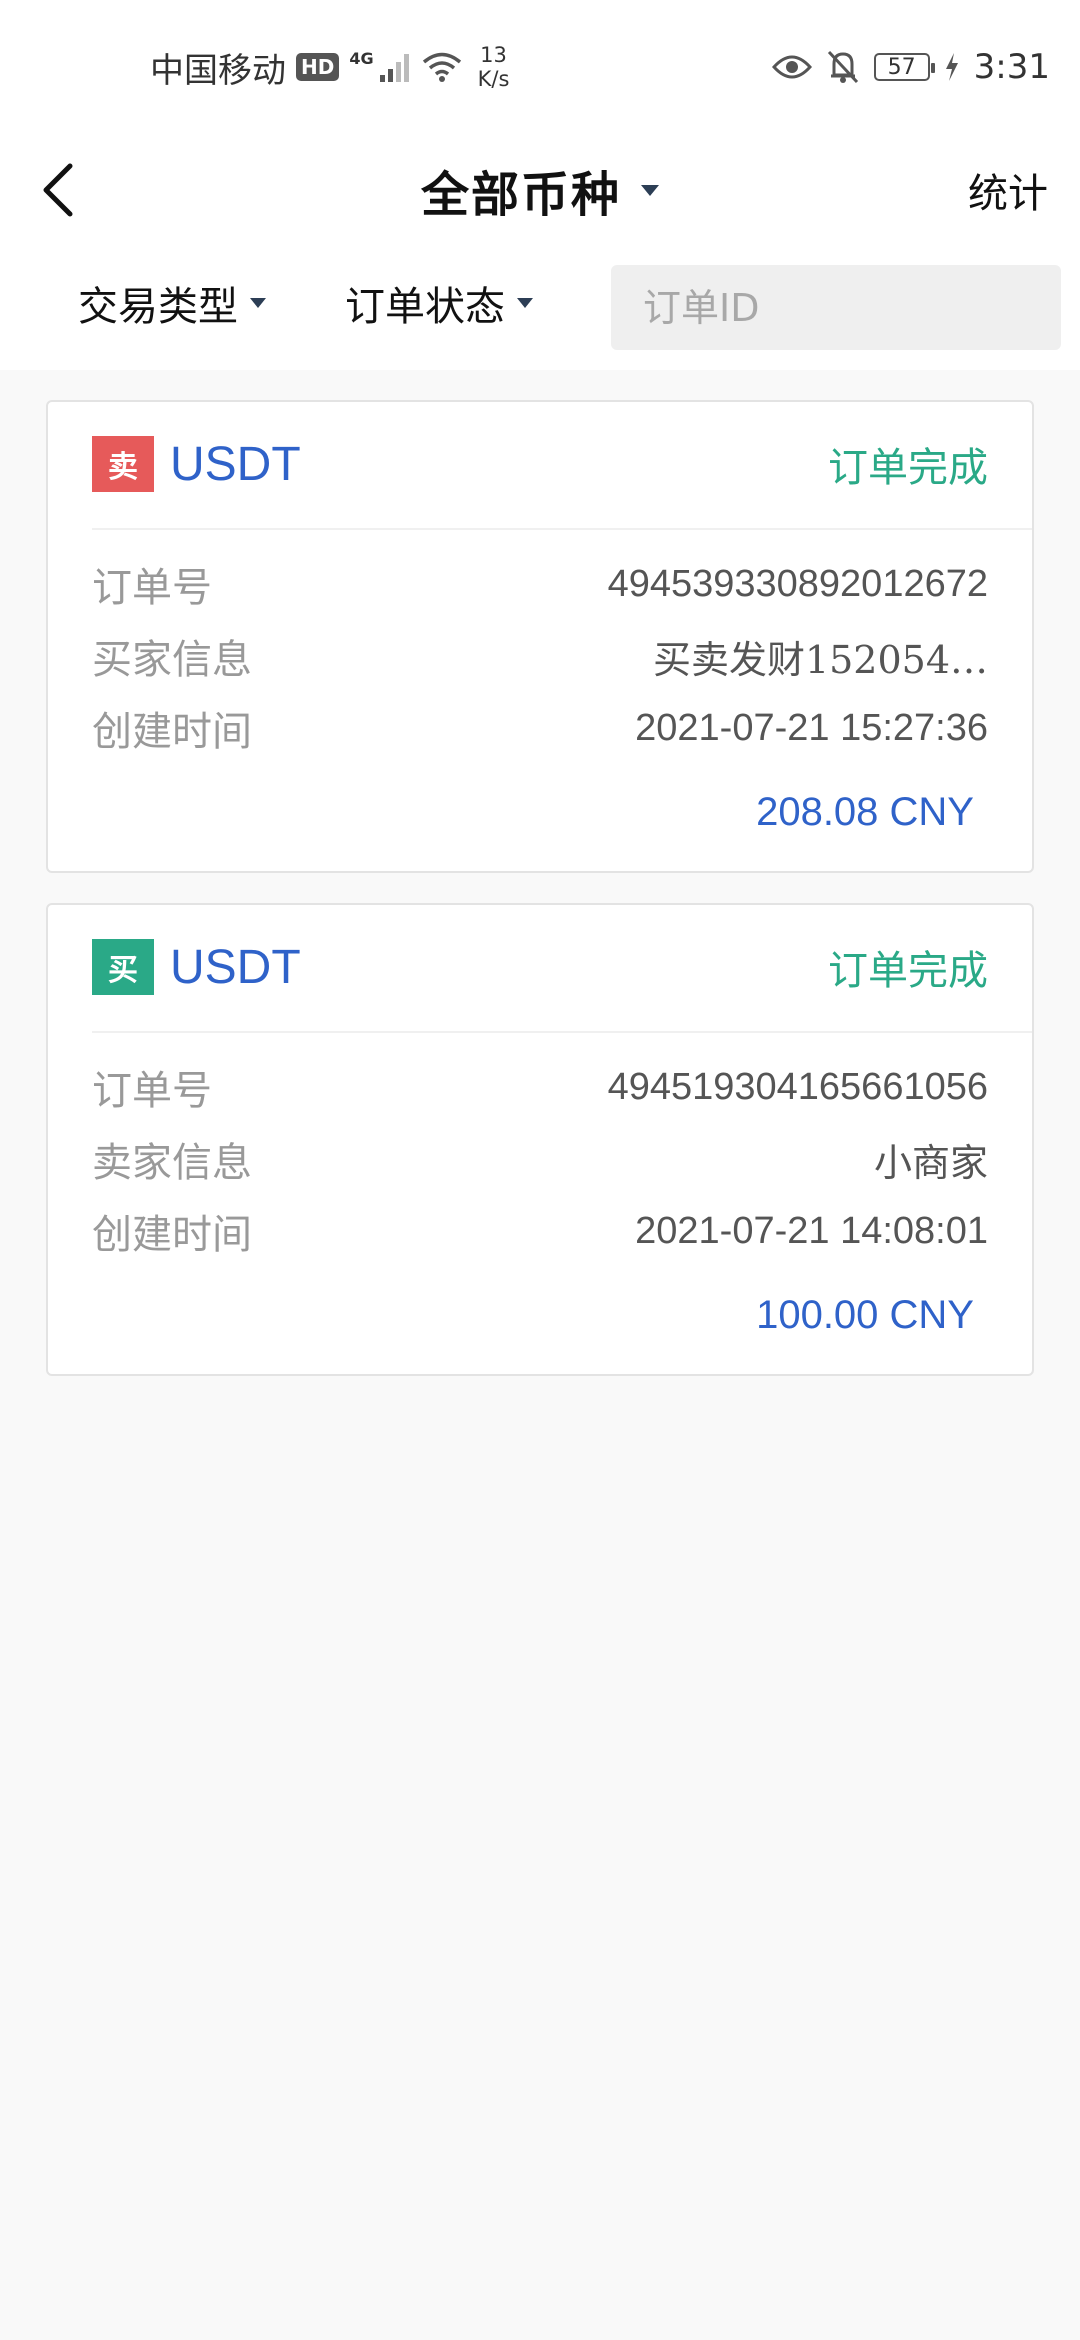  What do you see at coordinates (540, 728) in the screenshot?
I see `created-time-row: 创建时间 2021-07-21 15:27:36` at bounding box center [540, 728].